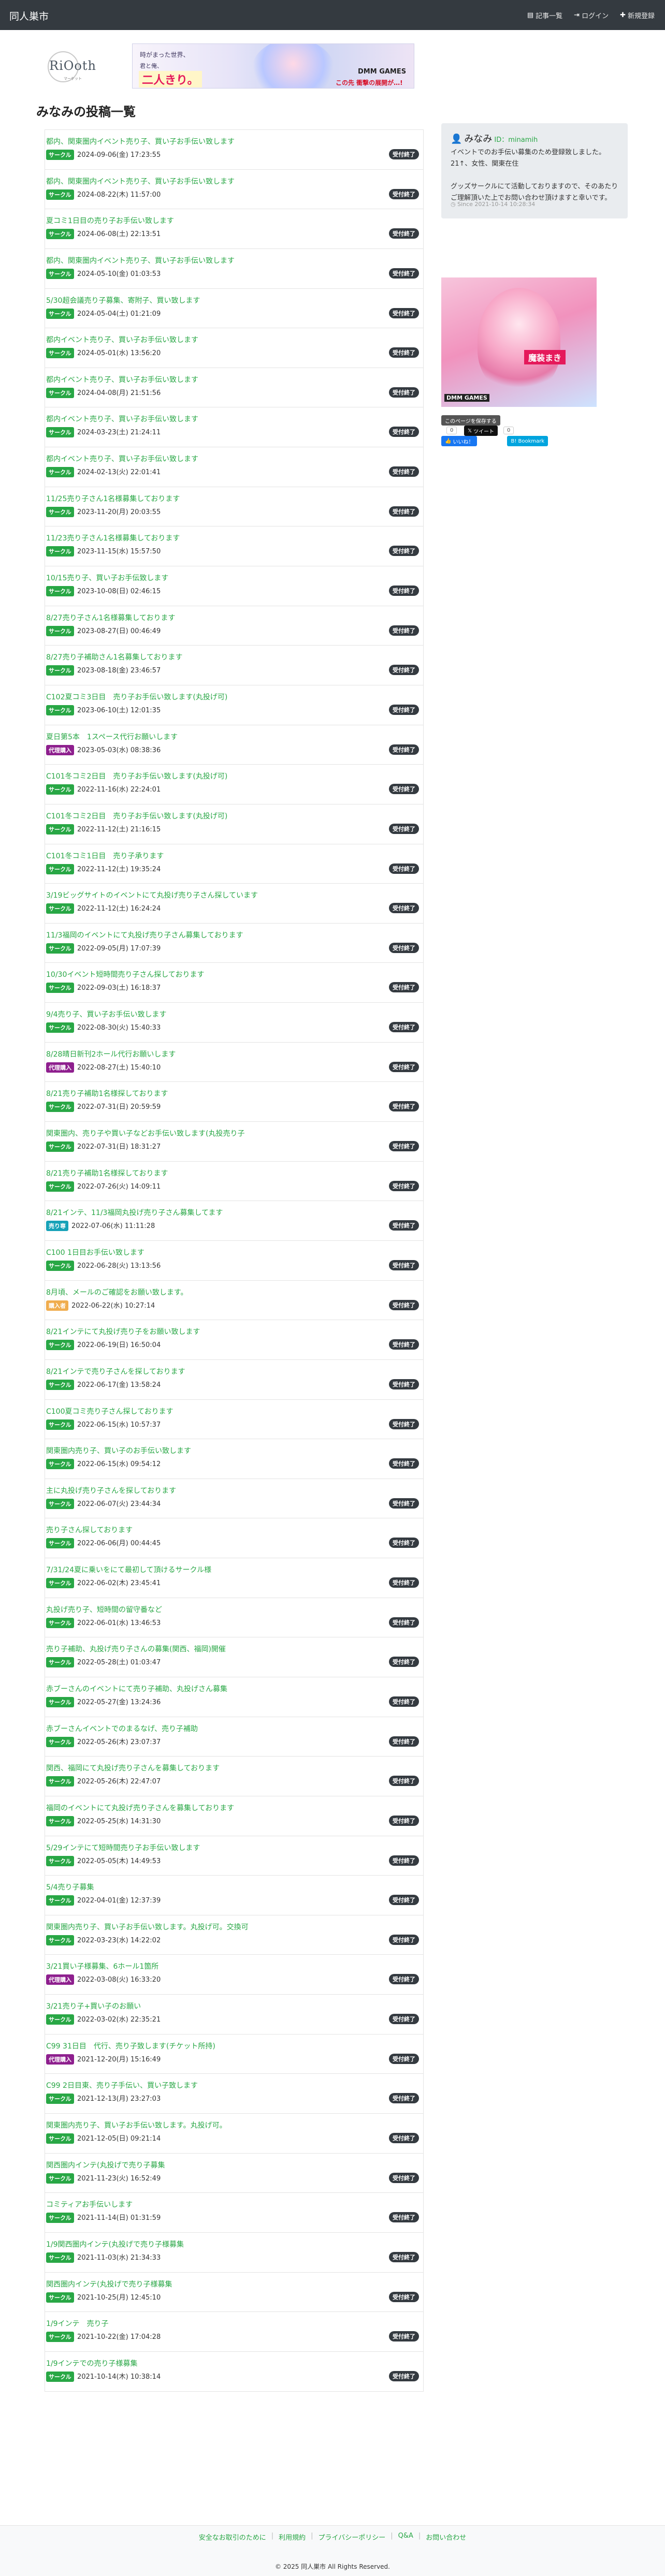 This screenshot has width=665, height=2576. What do you see at coordinates (110, 220) in the screenshot?
I see `post-title-link: 夏コミ1日目の売り子お手伝い致します` at bounding box center [110, 220].